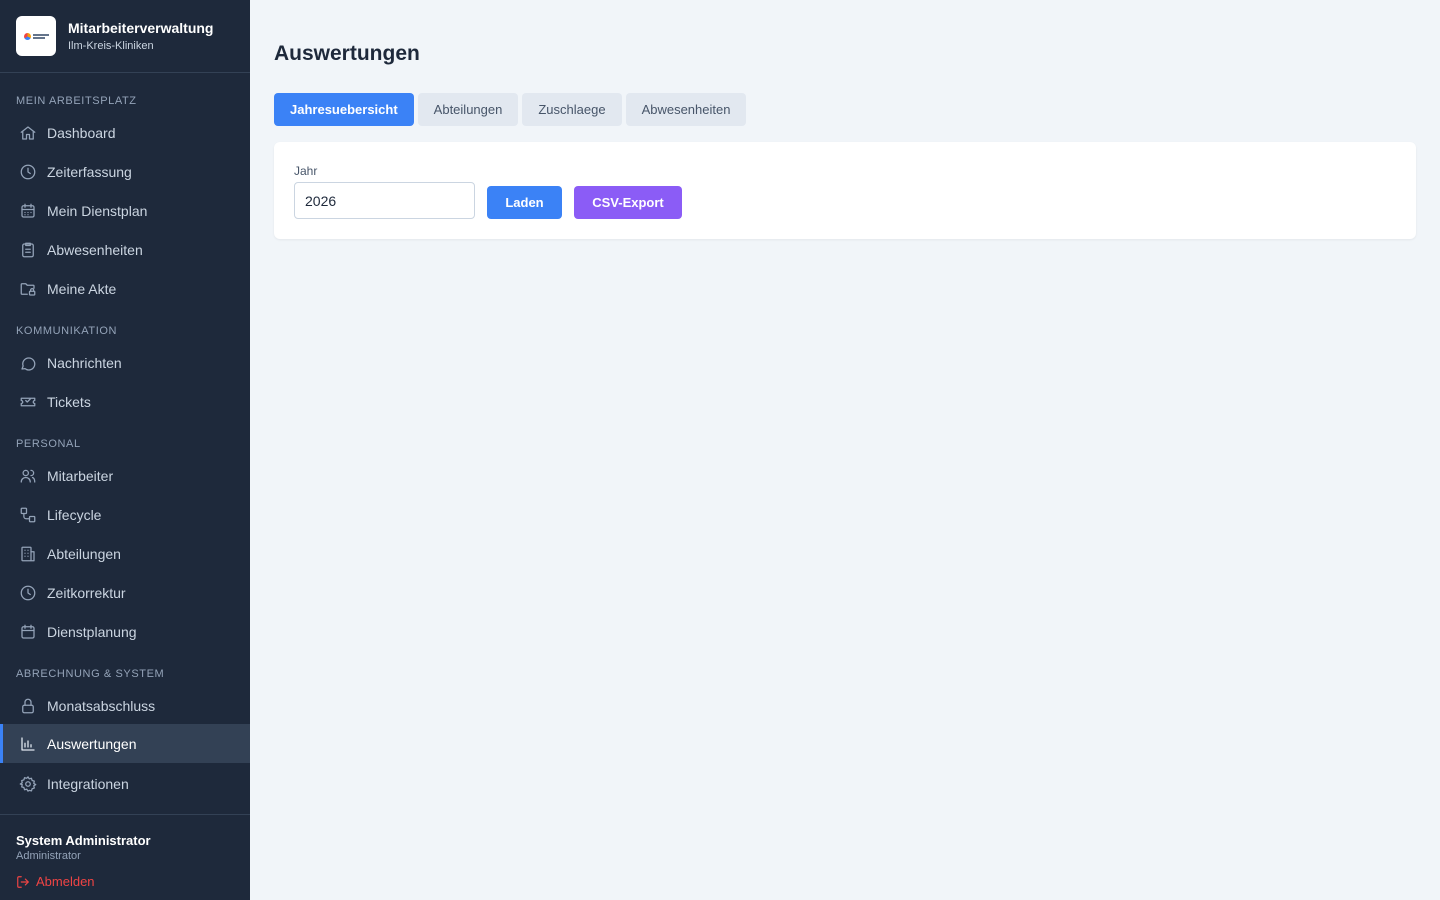 The image size is (1440, 900). Describe the element at coordinates (141, 28) in the screenshot. I see `app-title: Mitarbeiterverwaltung` at that location.